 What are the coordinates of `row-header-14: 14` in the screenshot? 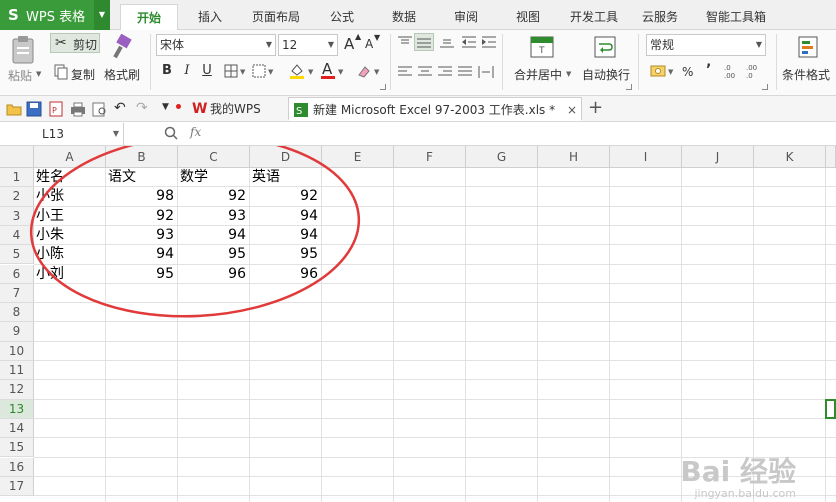 It's located at (17, 428).